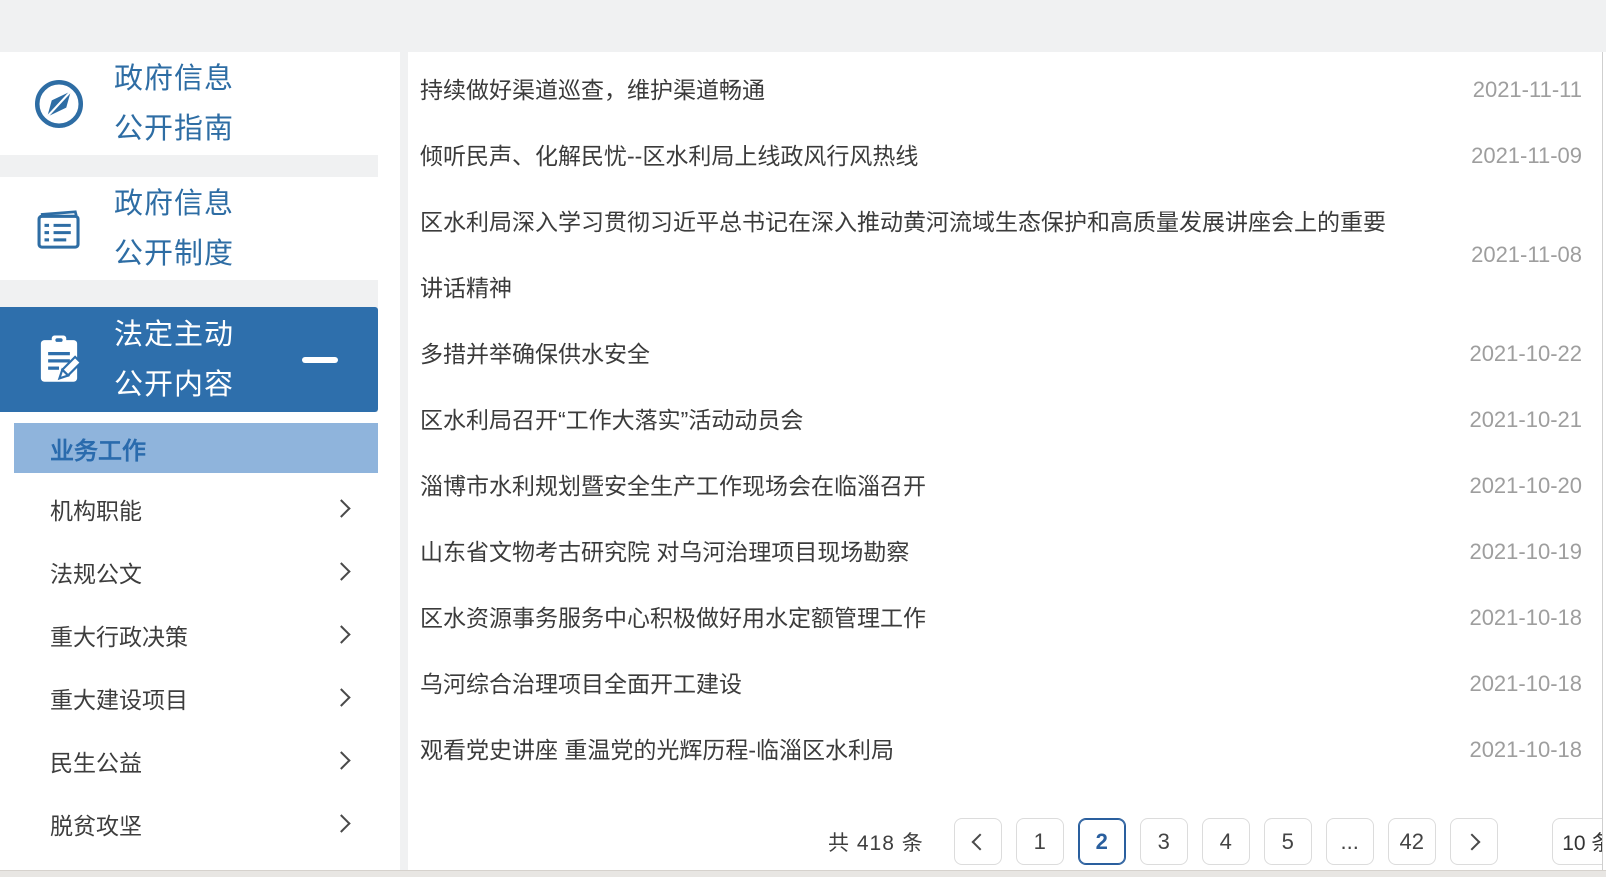  I want to click on label-line-2: 公开制度, so click(174, 253).